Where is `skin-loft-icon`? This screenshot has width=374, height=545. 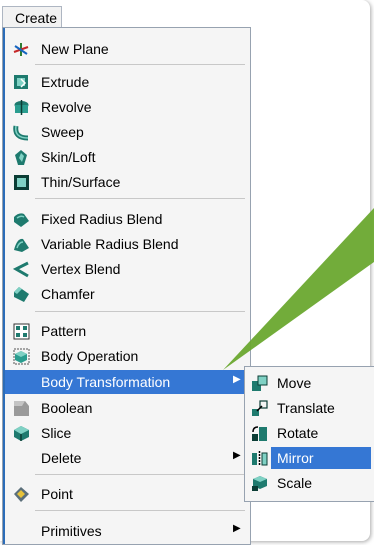 skin-loft-icon is located at coordinates (21, 157).